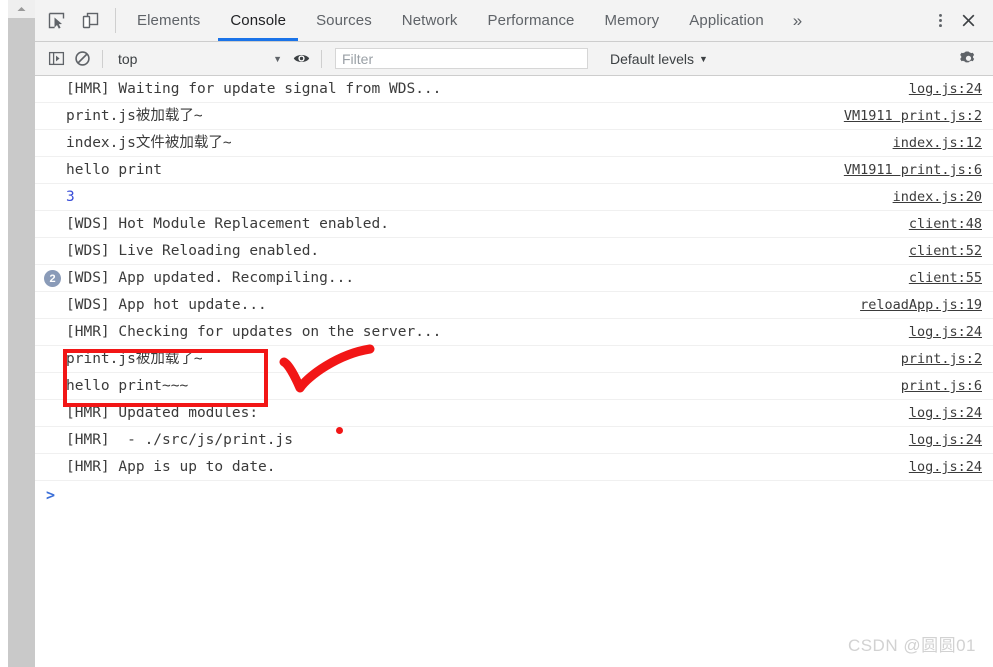 This screenshot has height=667, width=993. Describe the element at coordinates (514, 413) in the screenshot. I see `console-row: [HMR] Updated modules: log.js:24` at that location.